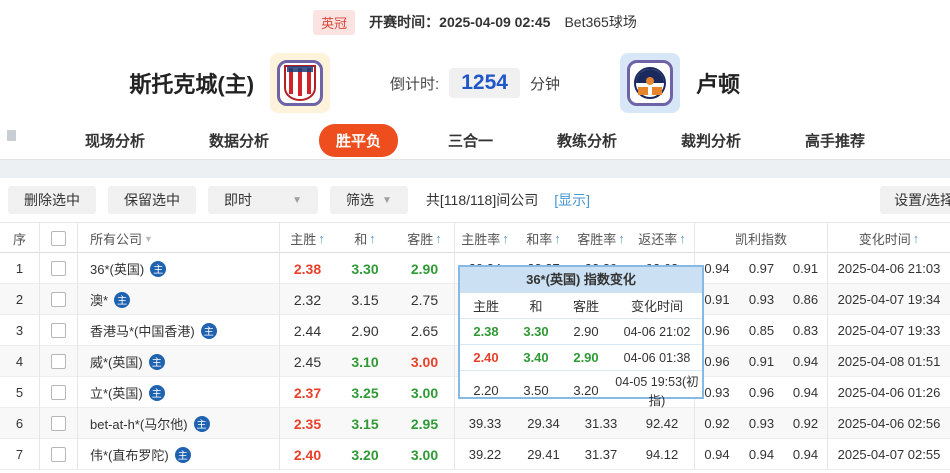  Describe the element at coordinates (889, 423) in the screenshot. I see `change-time-cell: 2025-04-06 02:56` at that location.